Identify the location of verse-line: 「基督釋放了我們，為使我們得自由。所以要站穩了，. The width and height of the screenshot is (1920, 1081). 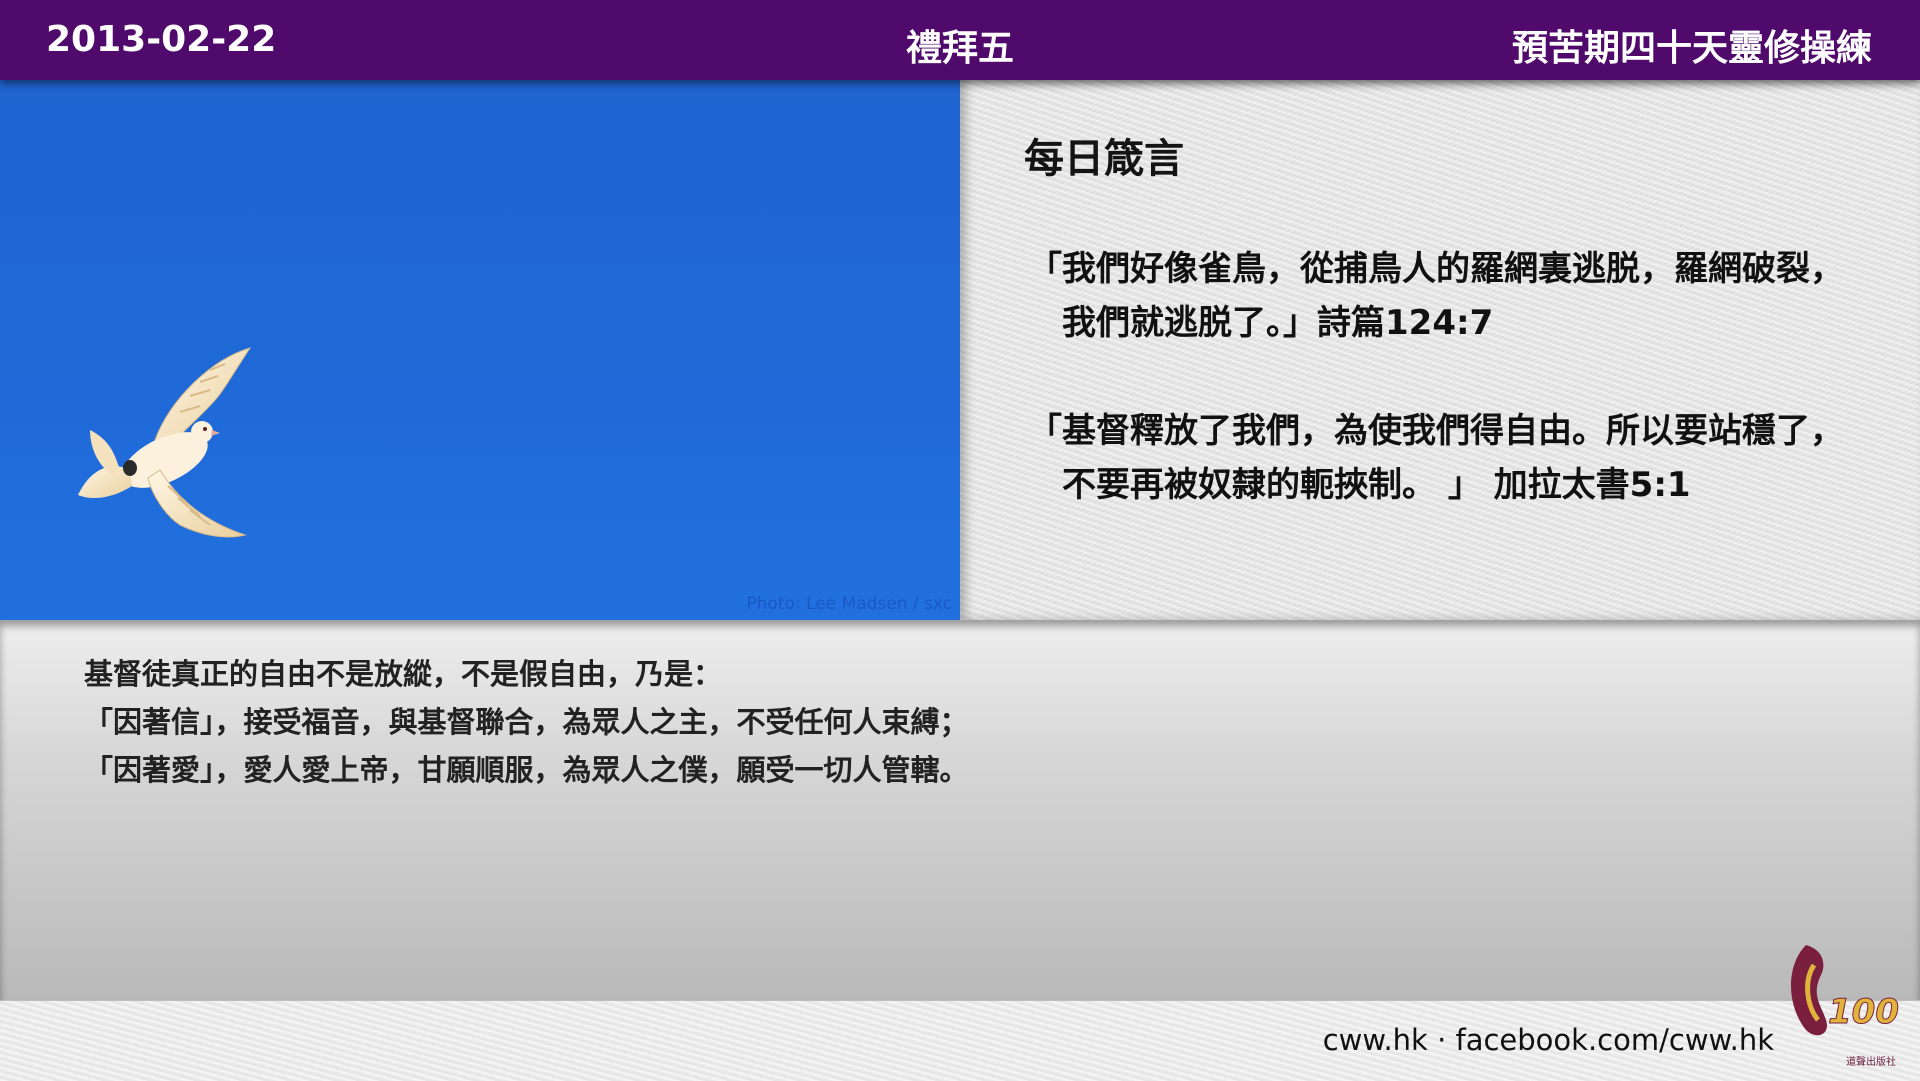
(1436, 431).